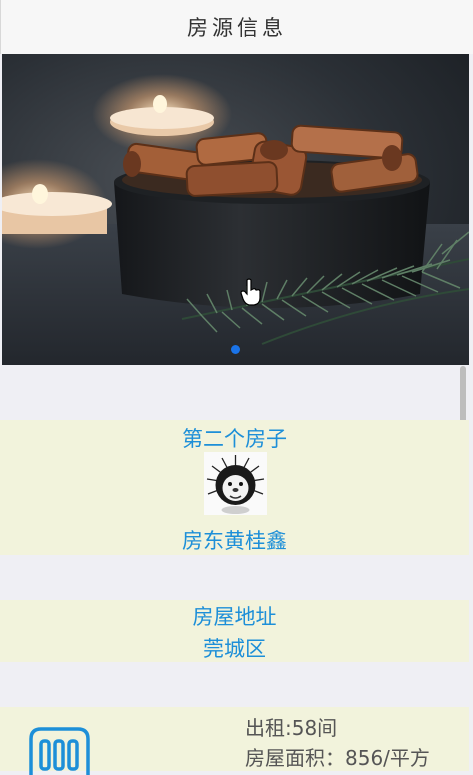 Image resolution: width=473 pixels, height=775 pixels. What do you see at coordinates (234, 631) in the screenshot?
I see `address-card: 房屋地址 莞城区` at bounding box center [234, 631].